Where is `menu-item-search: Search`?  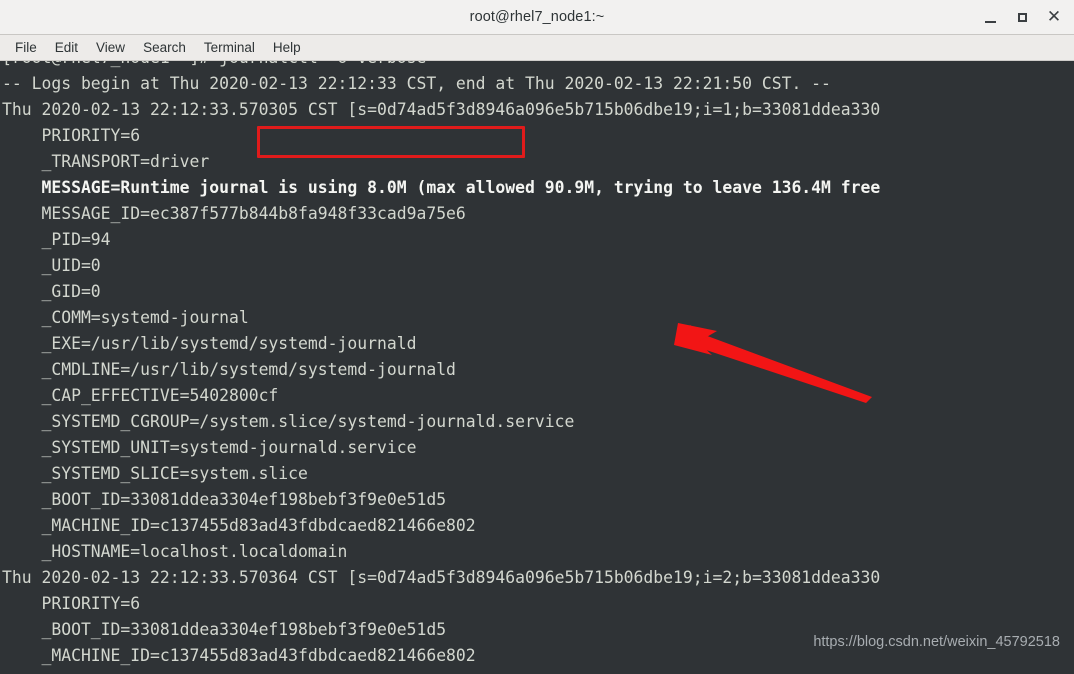
menu-item-search: Search is located at coordinates (164, 47).